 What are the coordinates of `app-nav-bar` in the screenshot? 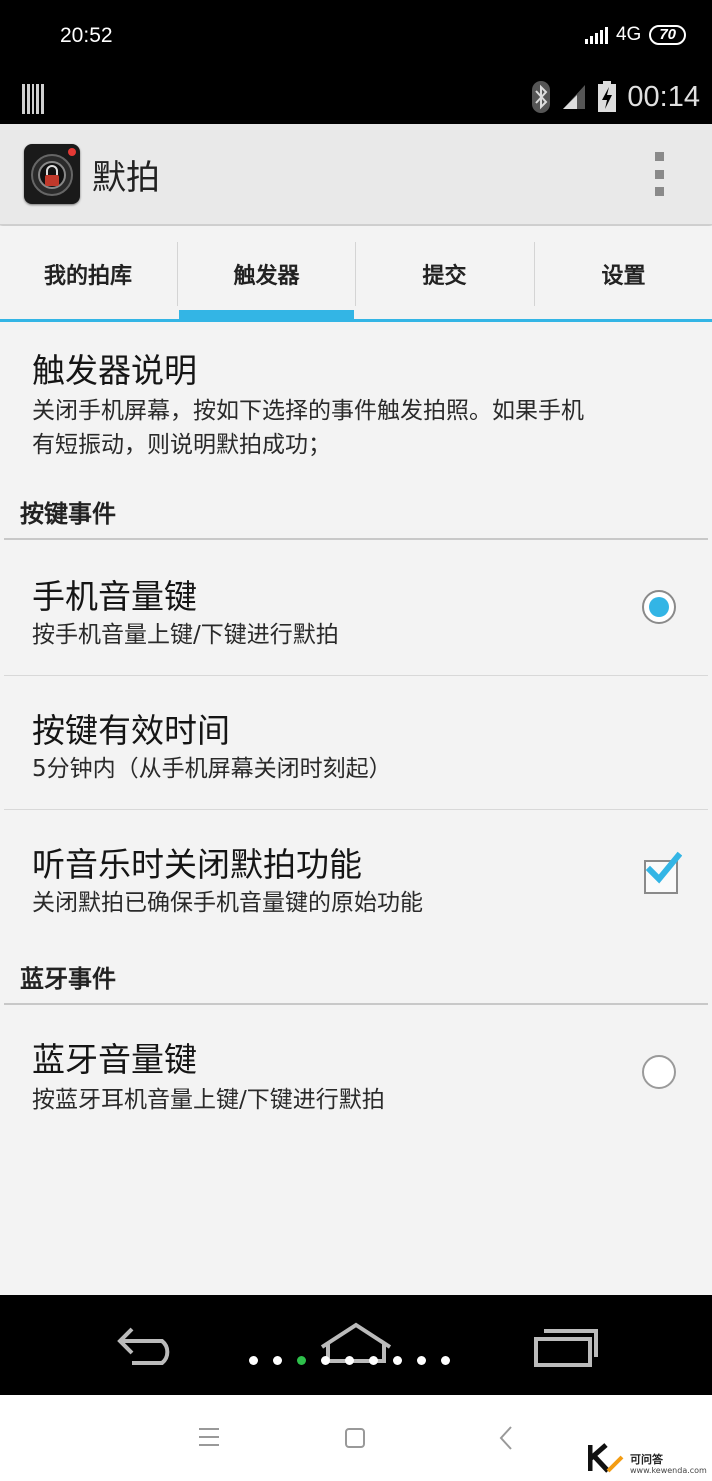 It's located at (356, 1345).